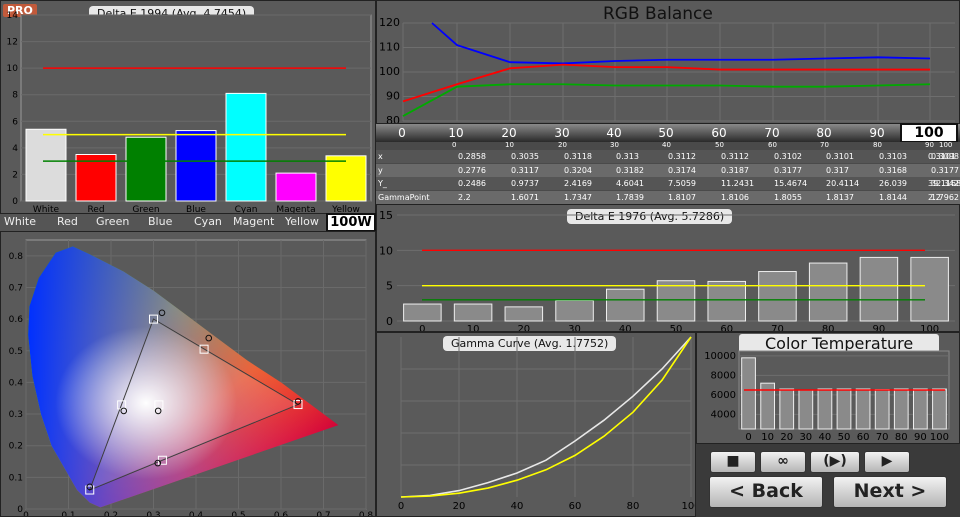 This screenshot has width=960, height=517. Describe the element at coordinates (153, 514) in the screenshot. I see `x-tick-label: 0.3` at that location.